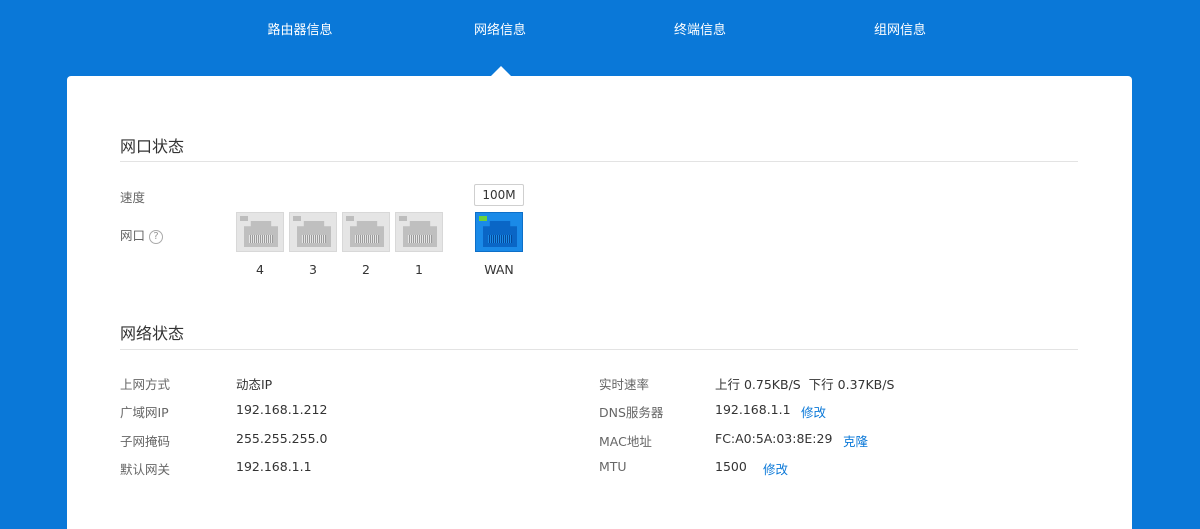  I want to click on edit-dns-link: 修改, so click(813, 411).